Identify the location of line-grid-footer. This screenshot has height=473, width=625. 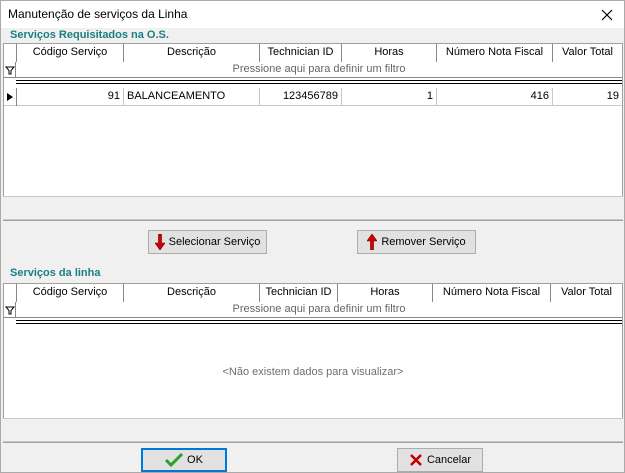
(313, 430).